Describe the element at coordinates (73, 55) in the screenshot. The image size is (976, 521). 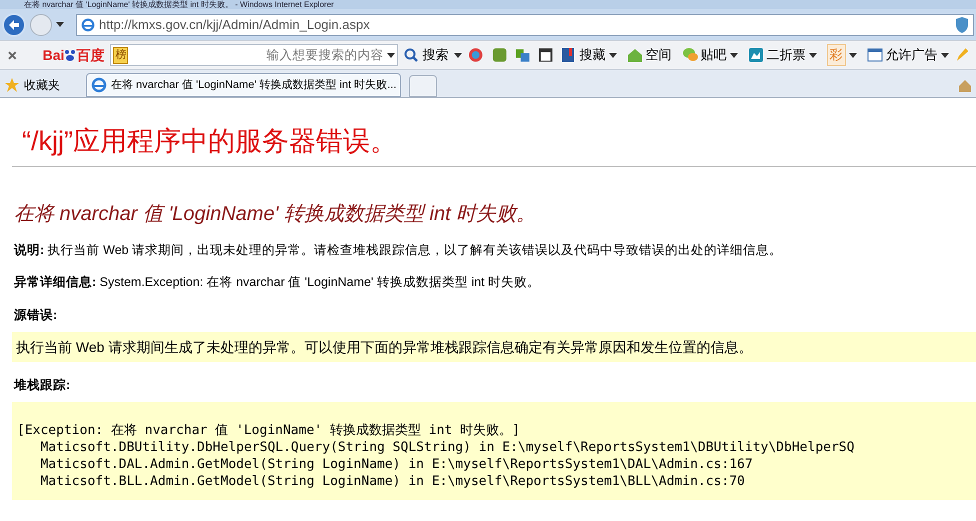
I see `baidu-logo: Bai 百度` at that location.